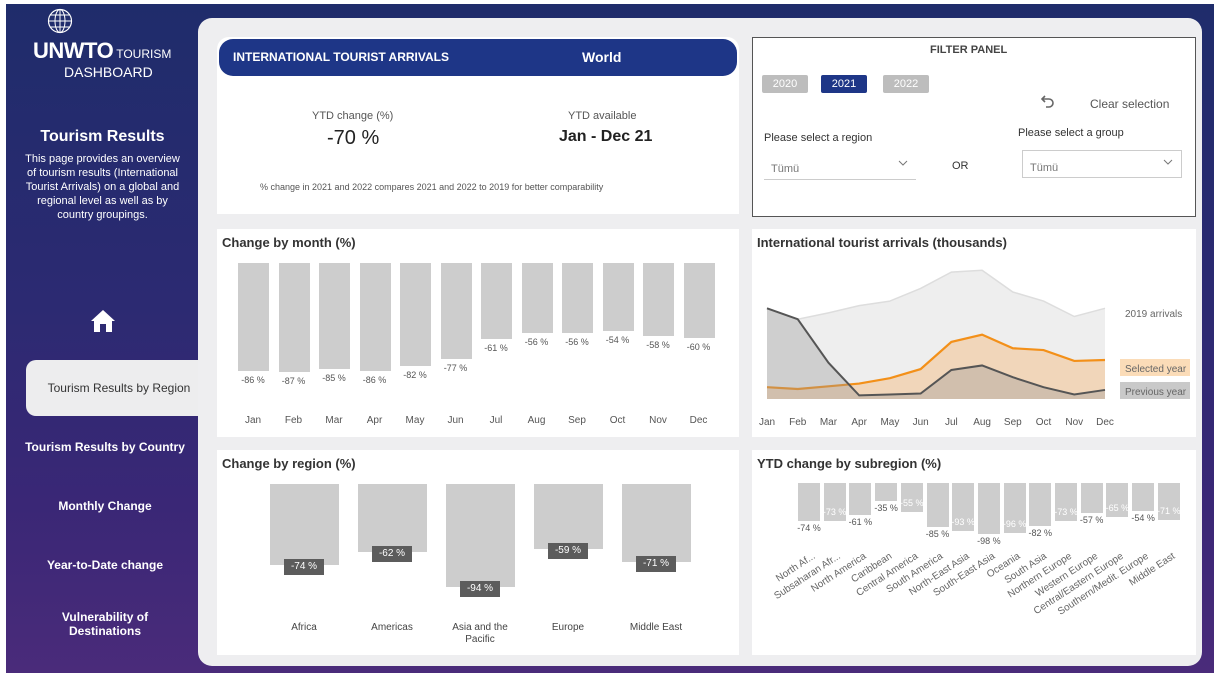 The image size is (1232, 675). Describe the element at coordinates (1153, 314) in the screenshot. I see `arrivals-legend-label: 2019 arrivals` at that location.